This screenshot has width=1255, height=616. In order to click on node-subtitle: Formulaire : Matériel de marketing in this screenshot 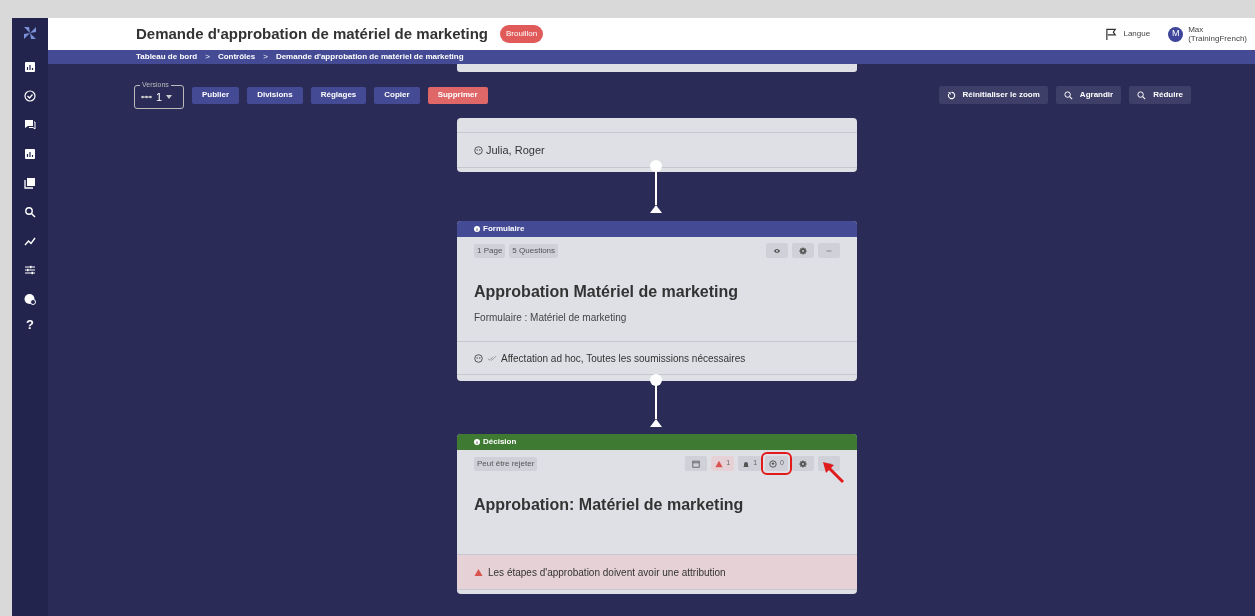, I will do `click(550, 318)`.